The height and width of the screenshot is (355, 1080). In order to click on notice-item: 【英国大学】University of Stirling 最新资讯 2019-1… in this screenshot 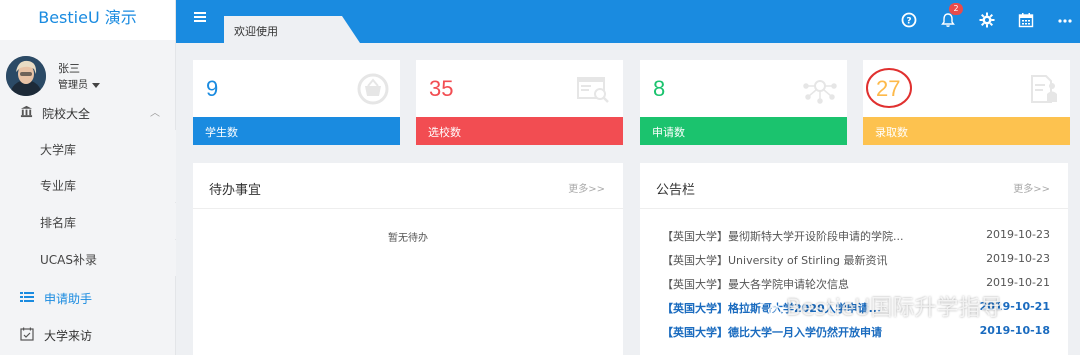, I will do `click(856, 261)`.